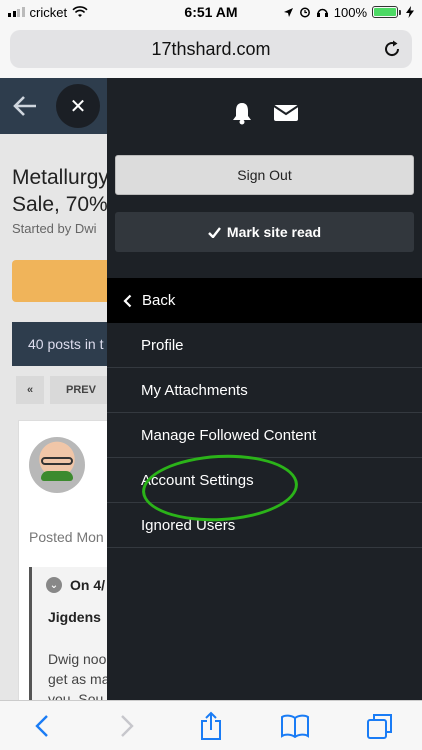 The height and width of the screenshot is (750, 422). Describe the element at coordinates (54, 228) in the screenshot. I see `thread-started-by: Started by Dwi` at that location.